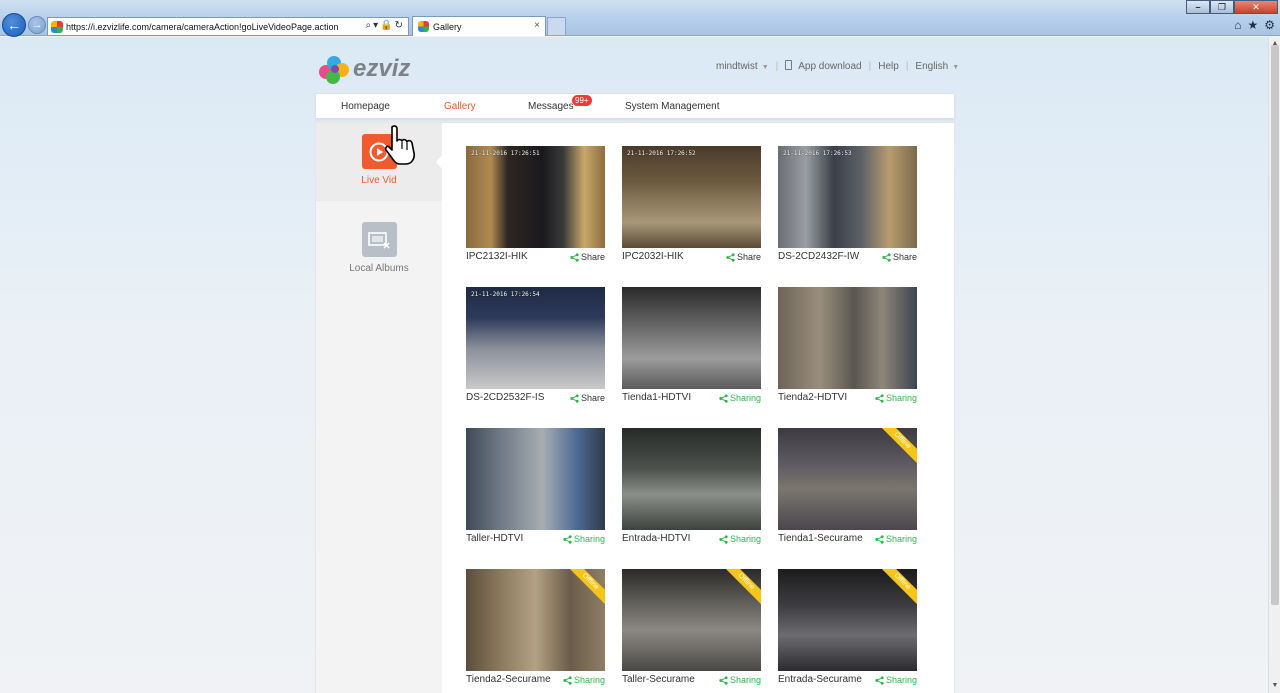 Image resolution: width=1280 pixels, height=693 pixels. I want to click on vertical-scrollbar: ▲ ▼, so click(1274, 365).